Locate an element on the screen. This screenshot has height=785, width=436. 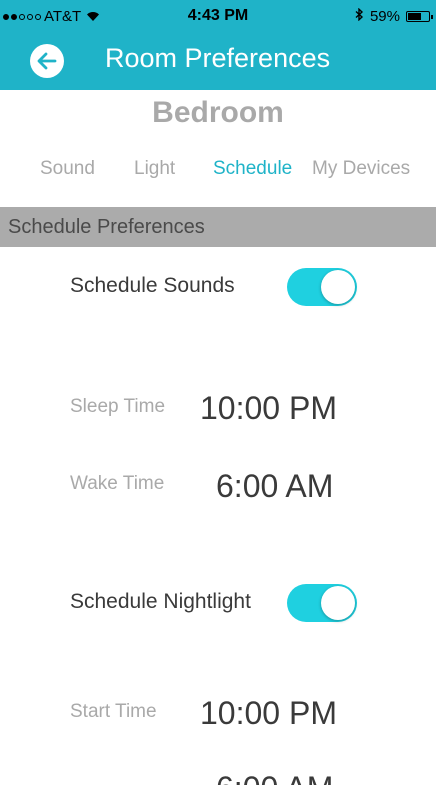
tab-schedule: Schedule is located at coordinates (252, 169).